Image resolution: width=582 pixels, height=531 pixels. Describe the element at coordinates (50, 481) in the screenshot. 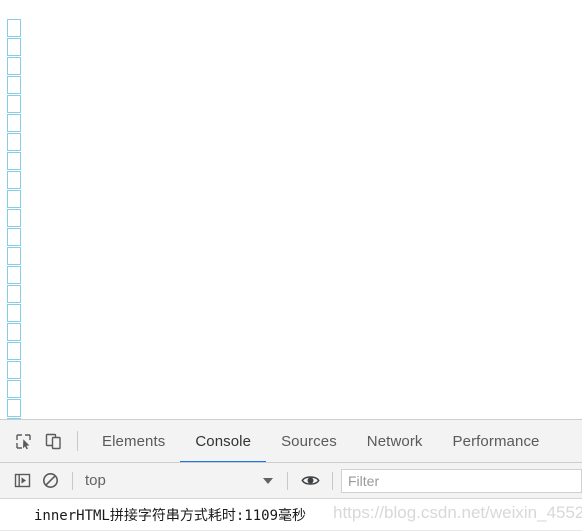

I see `clear-console-icon` at that location.